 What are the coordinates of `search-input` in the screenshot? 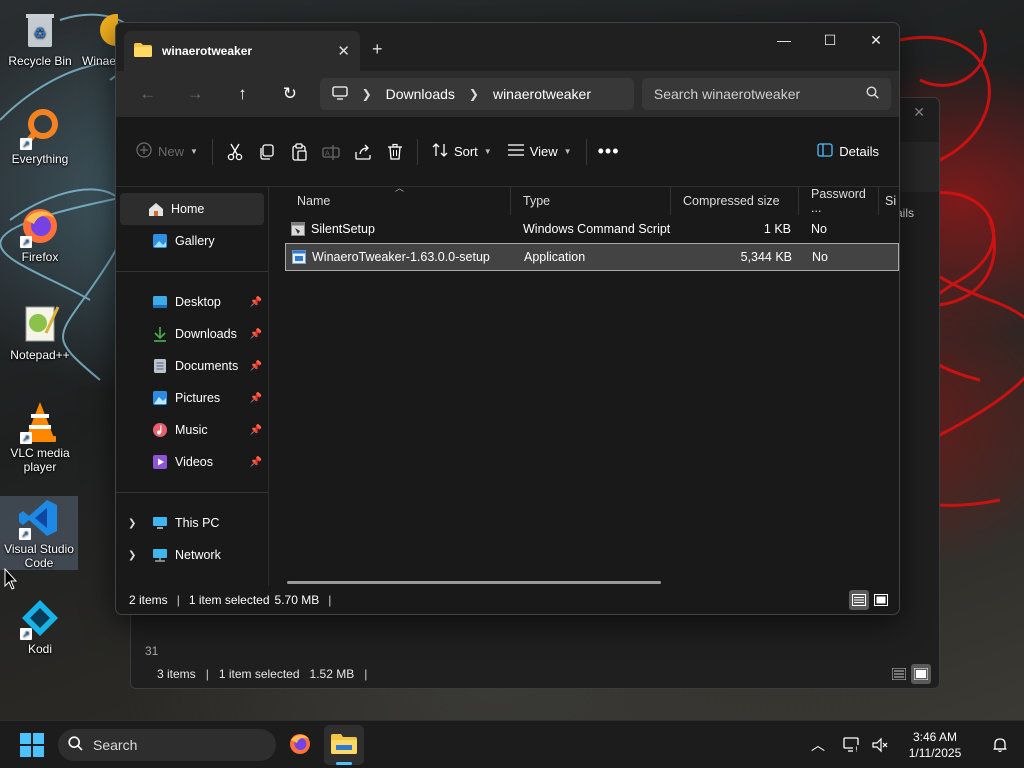 It's located at (753, 94).